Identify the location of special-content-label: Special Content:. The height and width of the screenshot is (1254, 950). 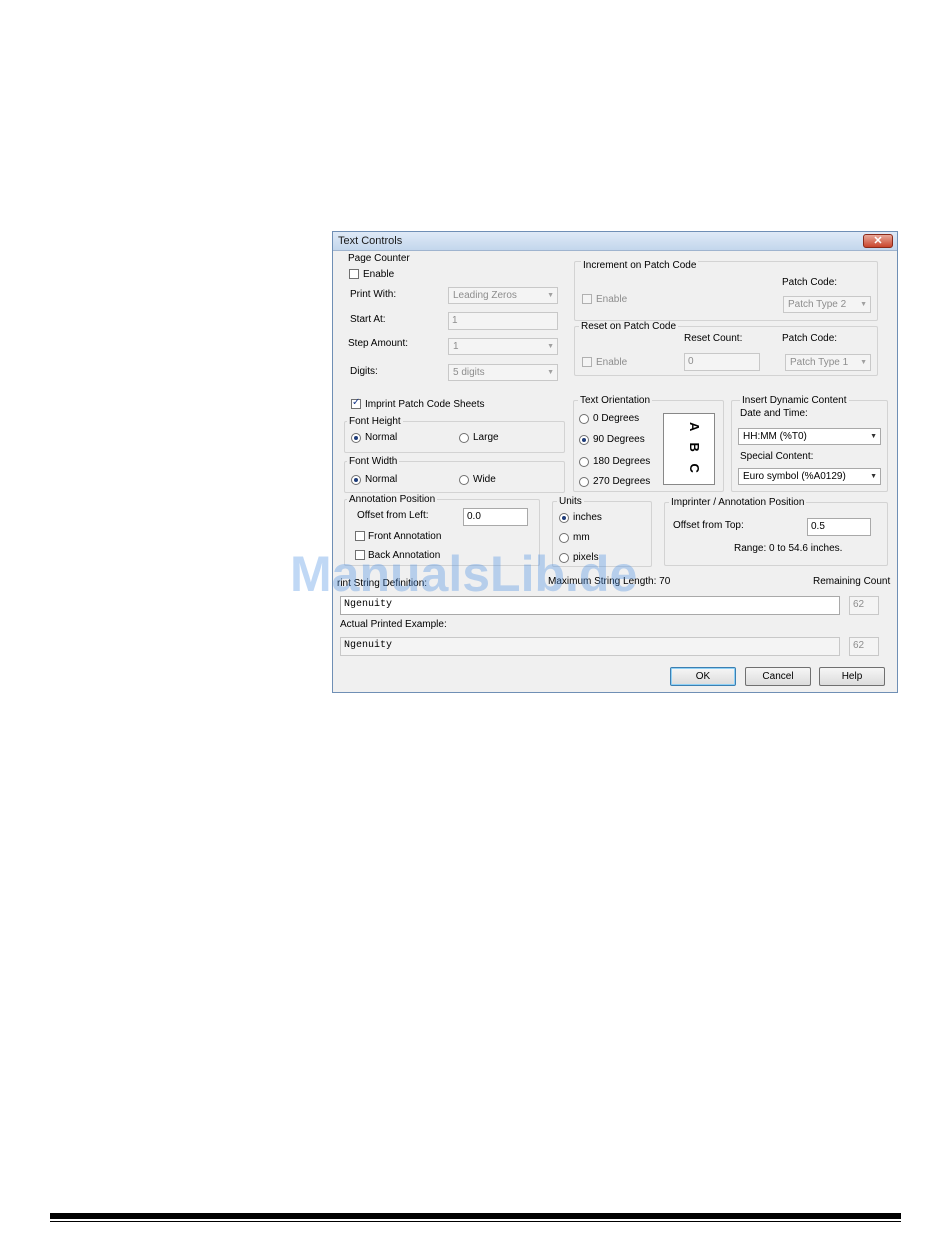
(777, 456).